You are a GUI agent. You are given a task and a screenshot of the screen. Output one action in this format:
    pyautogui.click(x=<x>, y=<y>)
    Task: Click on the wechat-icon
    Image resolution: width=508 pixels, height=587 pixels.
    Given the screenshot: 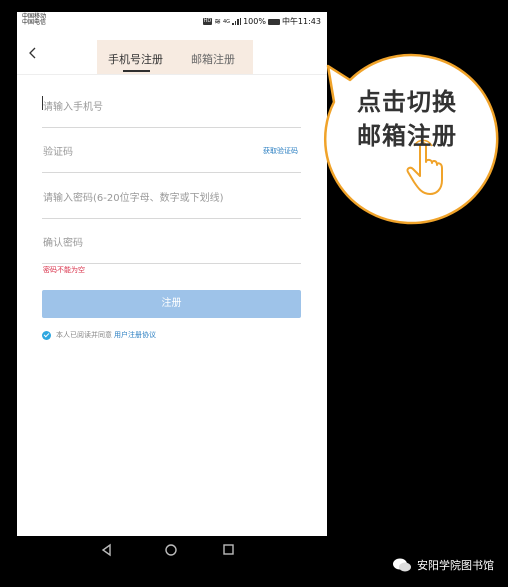 What is the action you would take?
    pyautogui.click(x=402, y=565)
    